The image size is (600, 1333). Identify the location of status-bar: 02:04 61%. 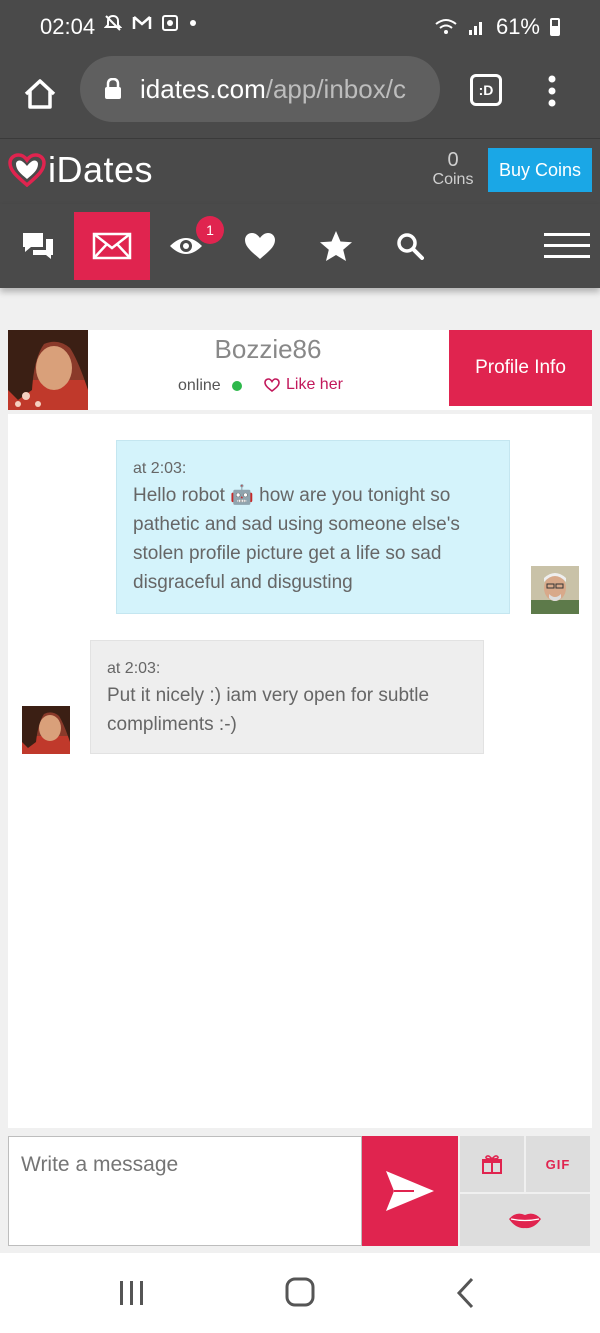
(300, 28).